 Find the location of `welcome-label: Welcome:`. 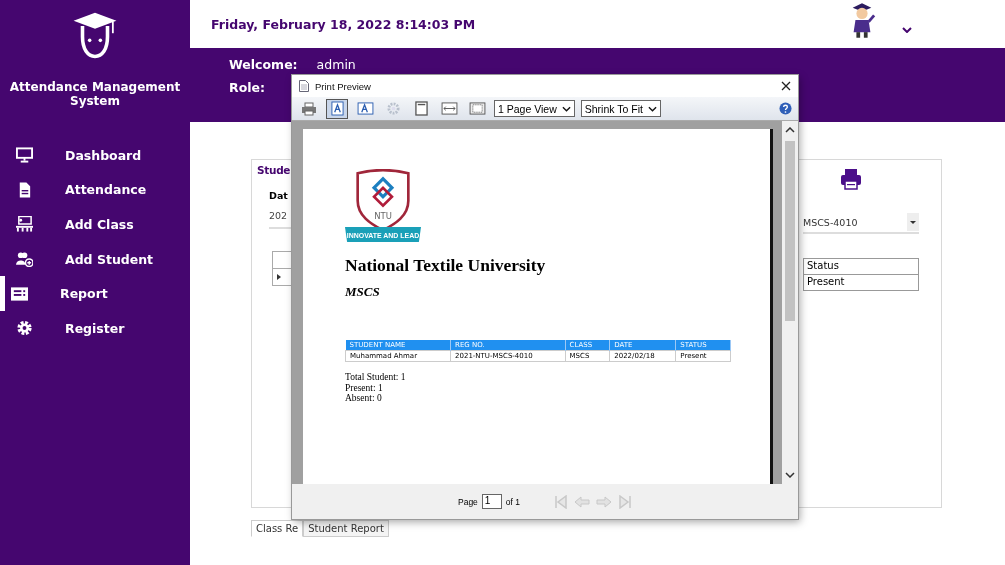

welcome-label: Welcome: is located at coordinates (263, 65).